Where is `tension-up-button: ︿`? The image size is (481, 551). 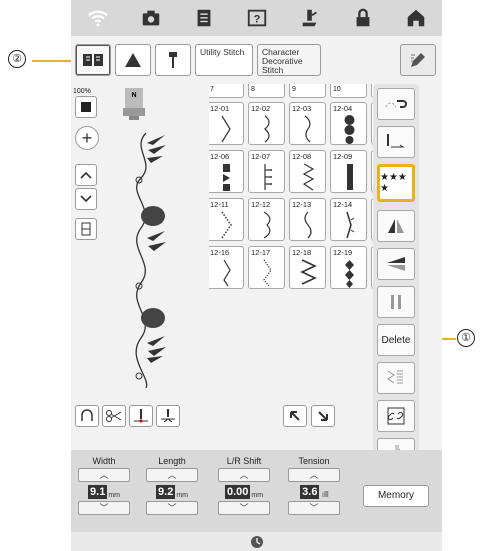 tension-up-button: ︿ is located at coordinates (314, 475).